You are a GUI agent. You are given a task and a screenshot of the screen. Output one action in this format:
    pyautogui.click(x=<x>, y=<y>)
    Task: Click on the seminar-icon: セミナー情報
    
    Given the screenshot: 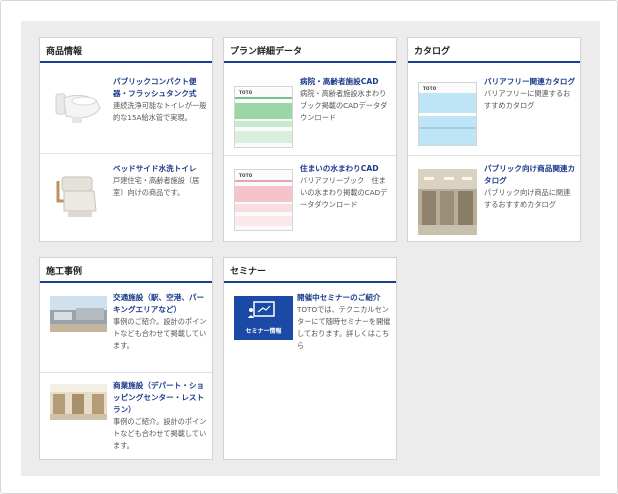 What is the action you would take?
    pyautogui.click(x=263, y=318)
    